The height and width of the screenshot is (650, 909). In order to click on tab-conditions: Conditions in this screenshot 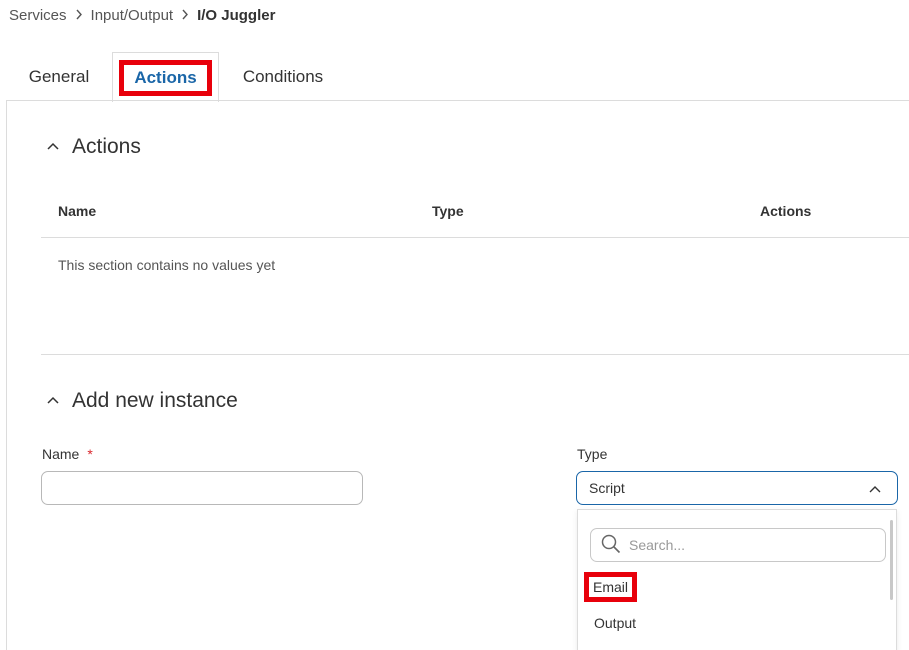, I will do `click(283, 76)`.